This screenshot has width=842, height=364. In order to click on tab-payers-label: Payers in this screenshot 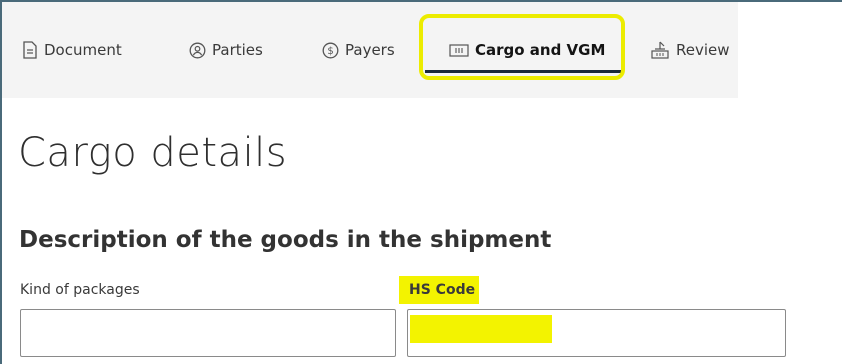, I will do `click(370, 50)`.